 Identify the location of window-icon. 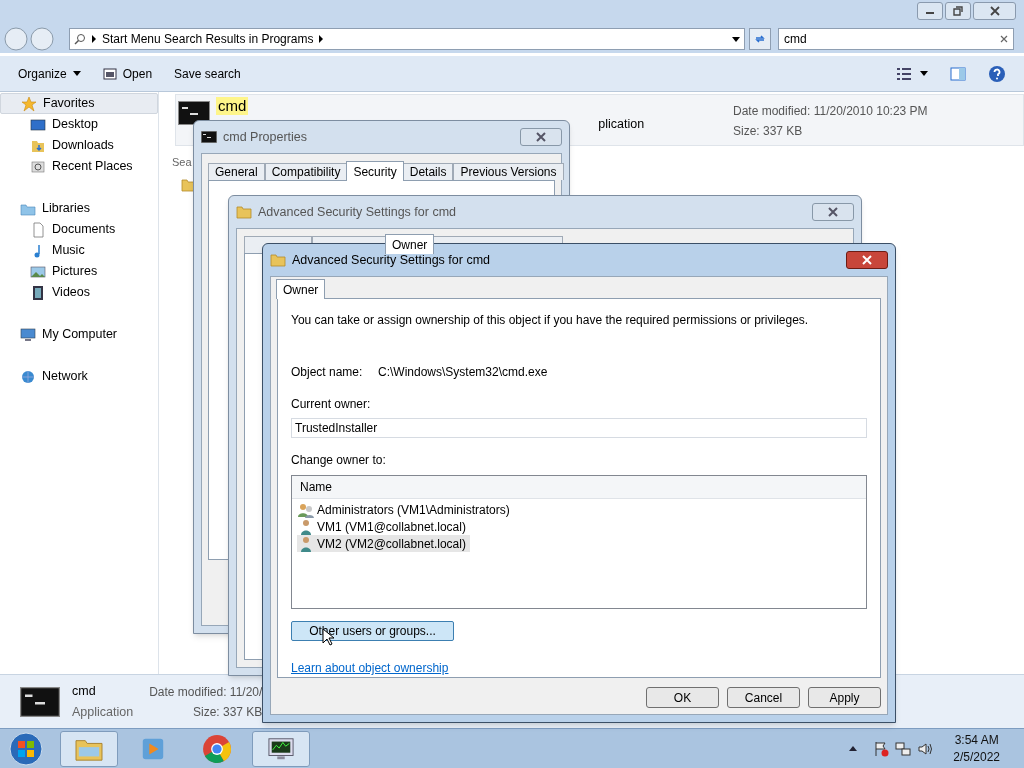
(109, 73).